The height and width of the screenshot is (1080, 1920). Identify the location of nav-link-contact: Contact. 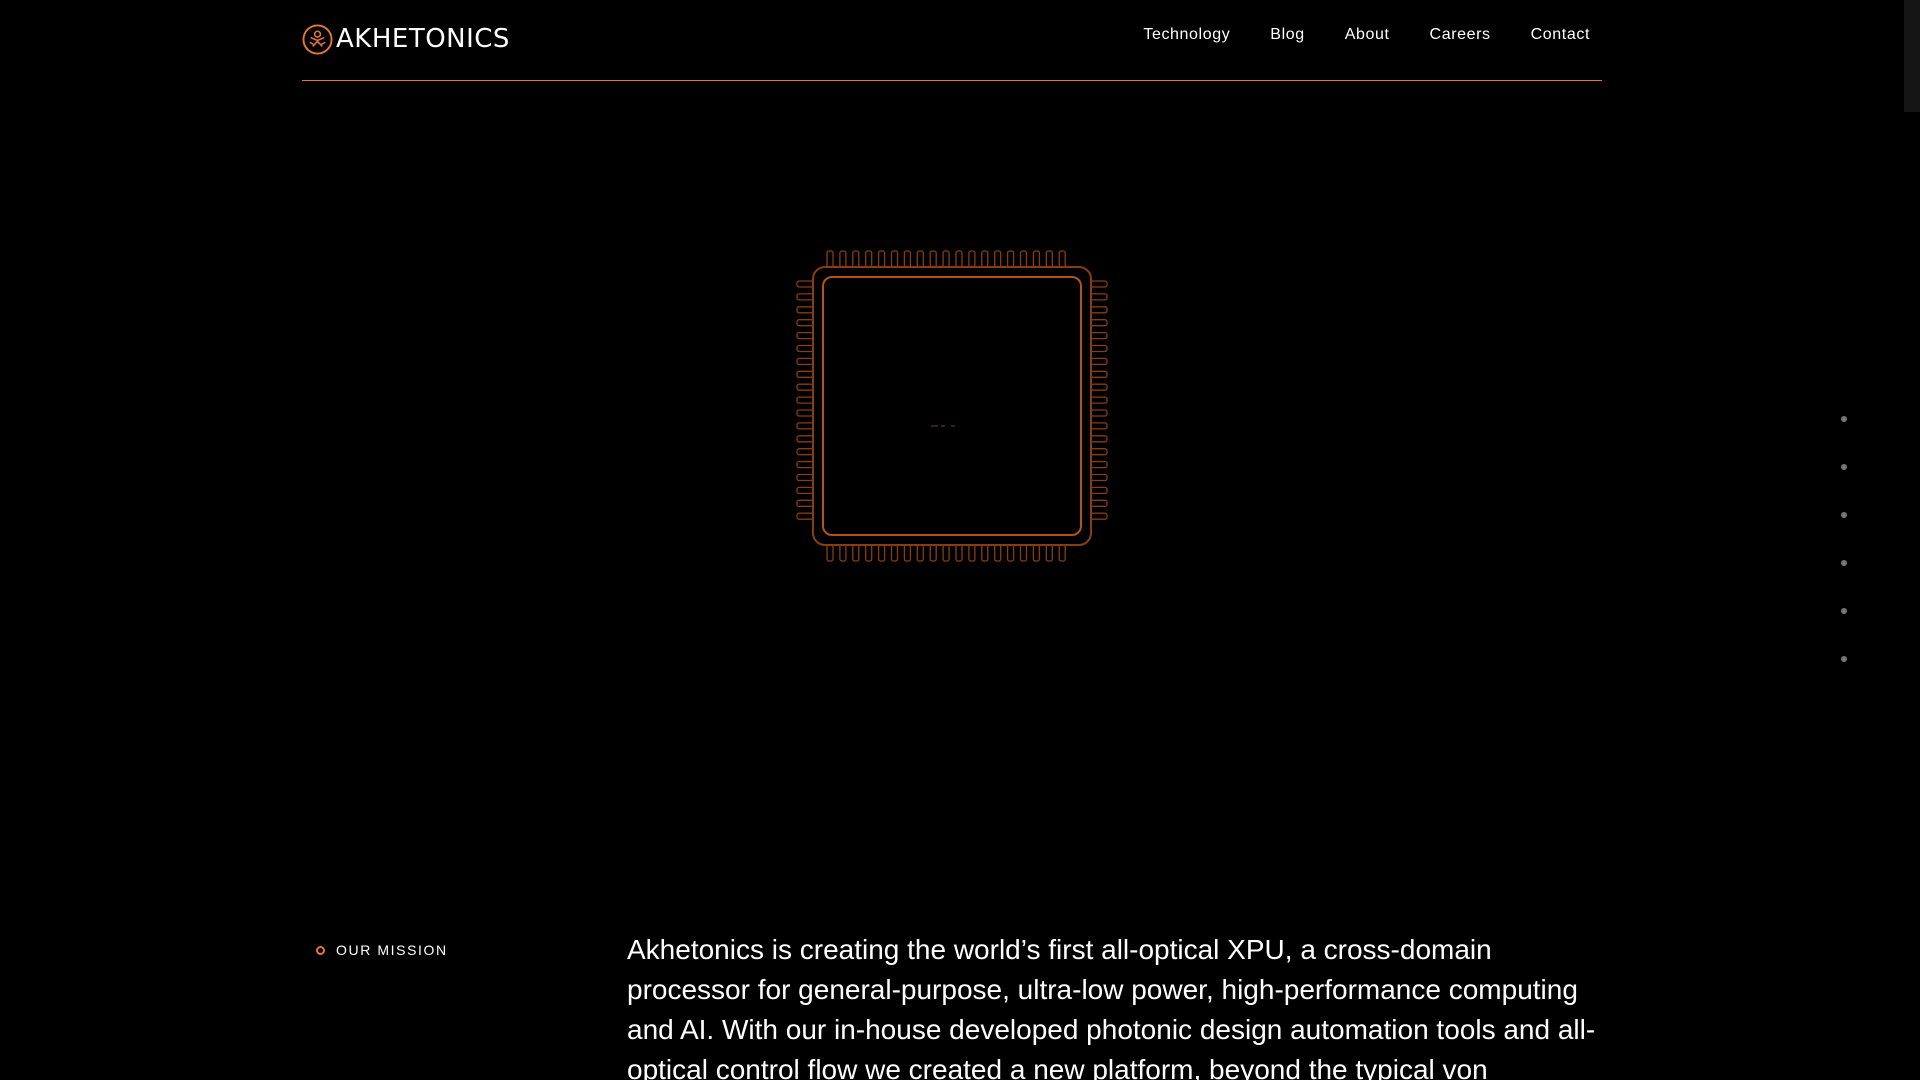
(1560, 35).